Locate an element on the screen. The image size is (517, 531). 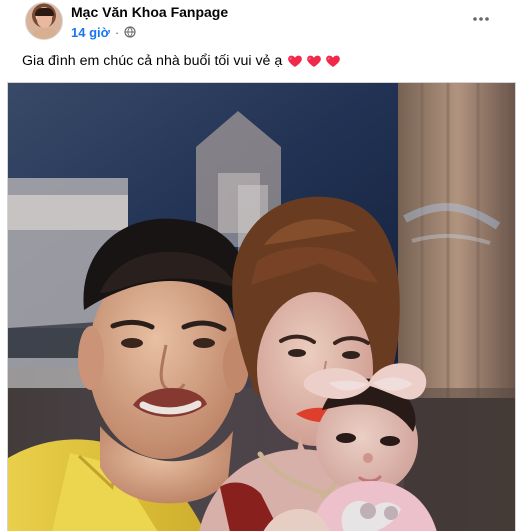
post-options-button is located at coordinates (481, 19).